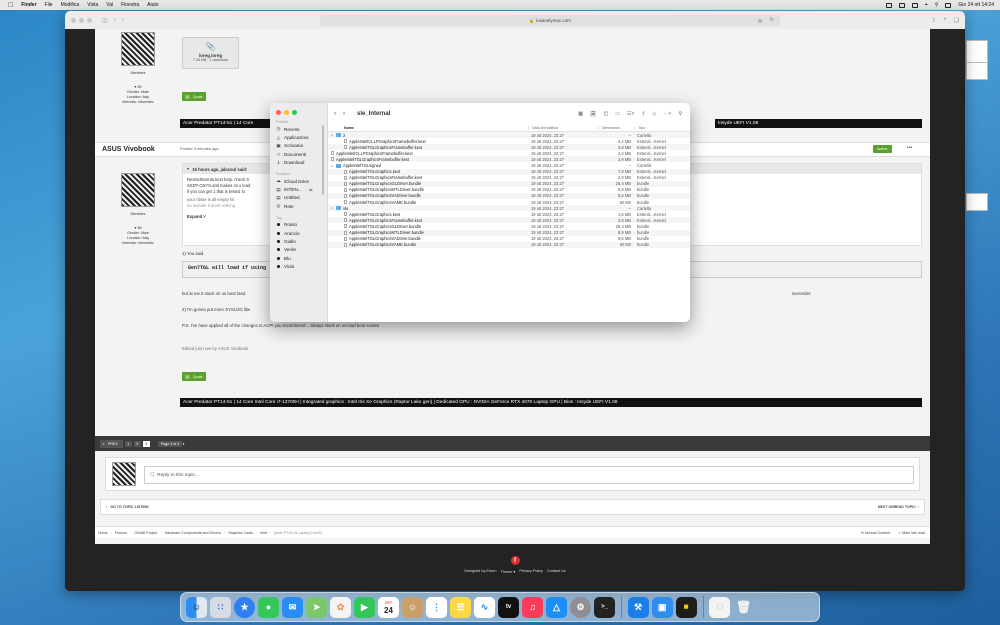  What do you see at coordinates (89, 20) in the screenshot?
I see `zoom-window-button` at bounding box center [89, 20].